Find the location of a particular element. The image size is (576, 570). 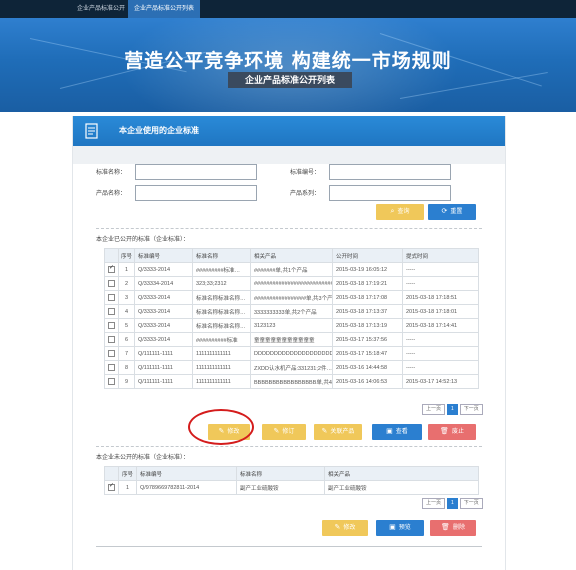

preview-button: ▣ 预览 is located at coordinates (400, 528).